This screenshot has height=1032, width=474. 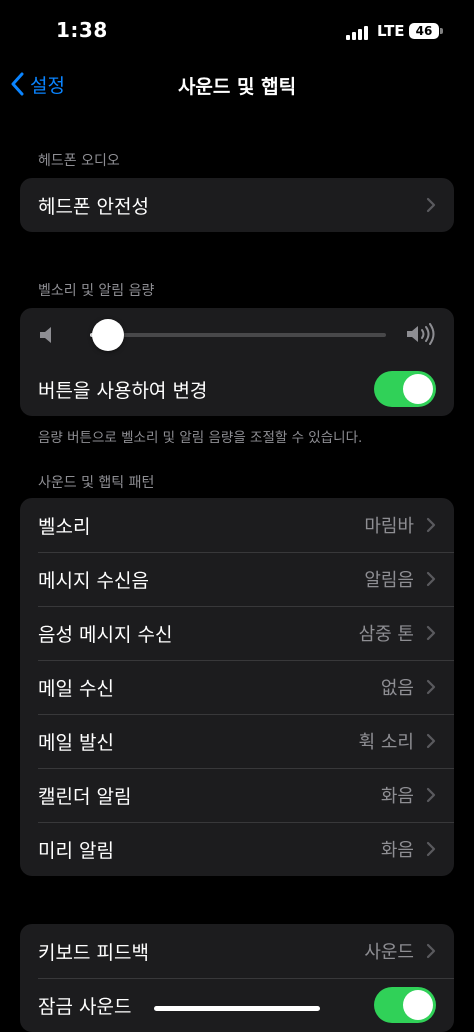 I want to click on row-label: 음성 메시지 수신, so click(x=105, y=634).